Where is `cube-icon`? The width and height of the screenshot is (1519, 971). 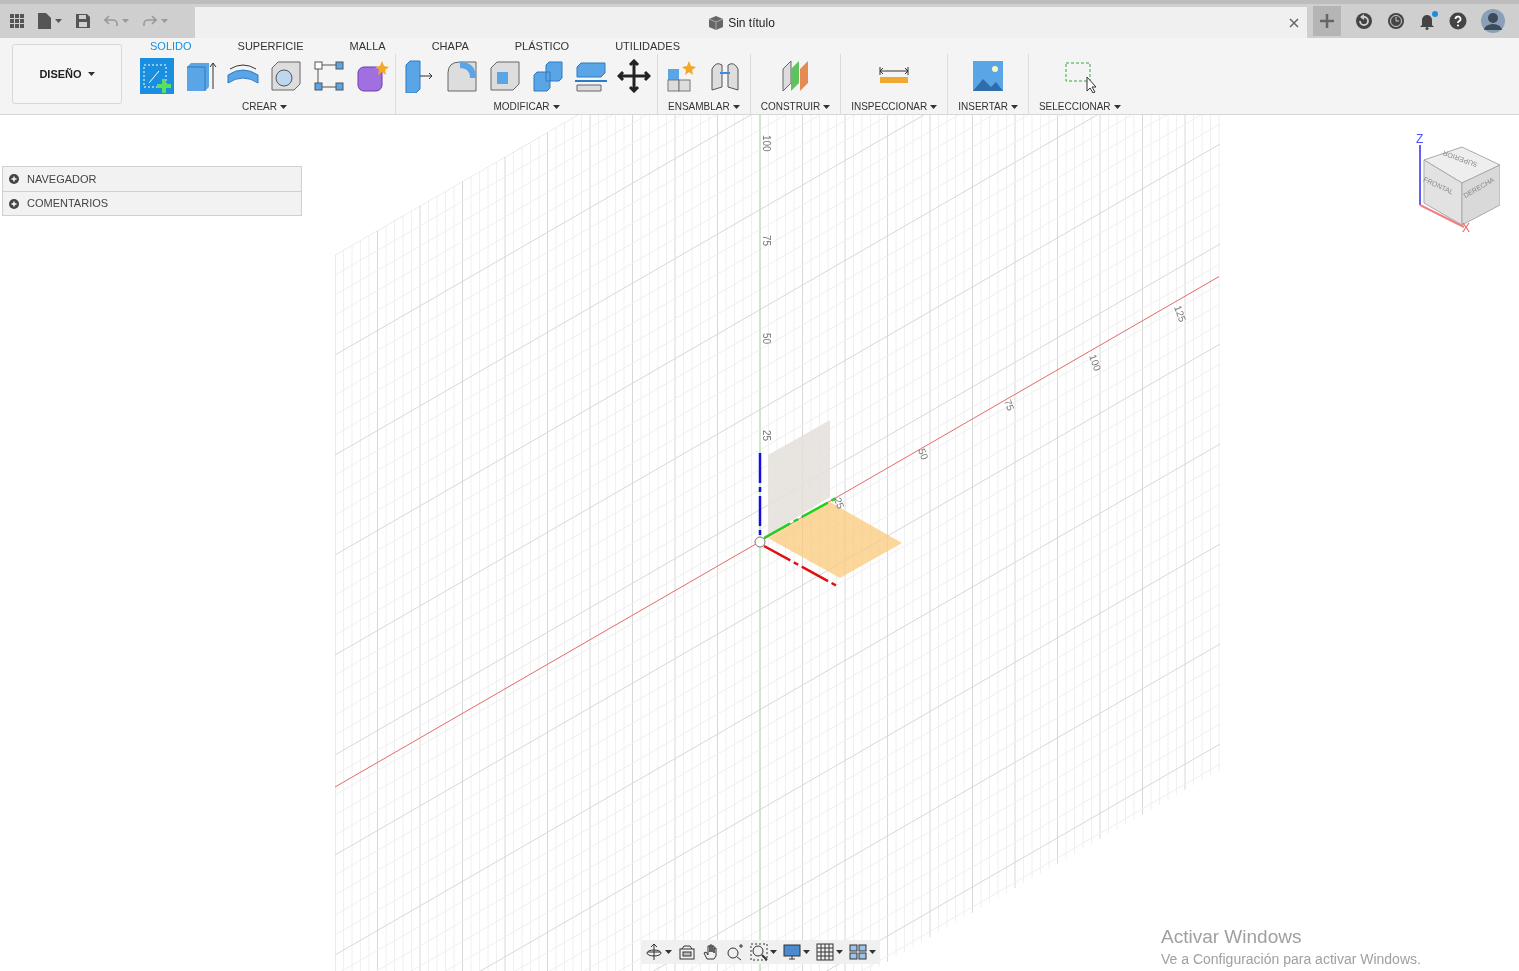
cube-icon is located at coordinates (716, 22).